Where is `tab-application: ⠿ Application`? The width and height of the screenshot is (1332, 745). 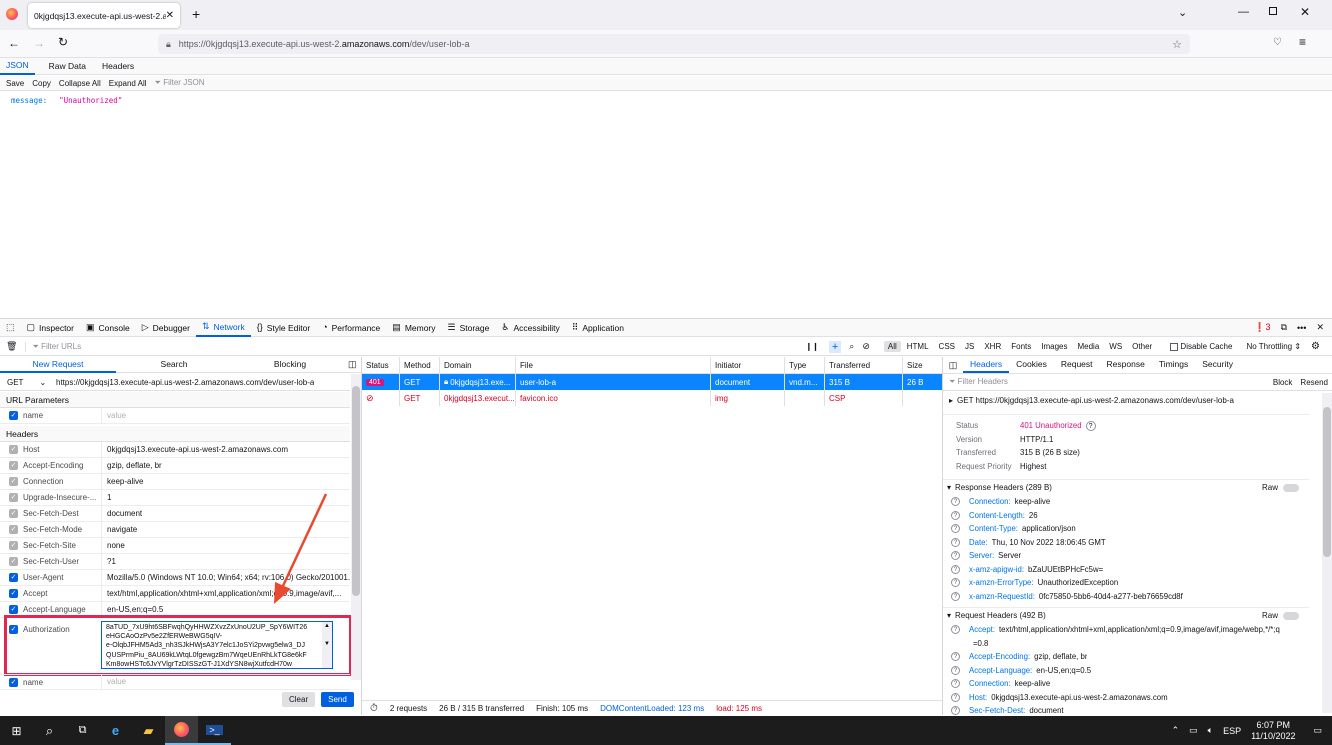 tab-application: ⠿ Application is located at coordinates (598, 328).